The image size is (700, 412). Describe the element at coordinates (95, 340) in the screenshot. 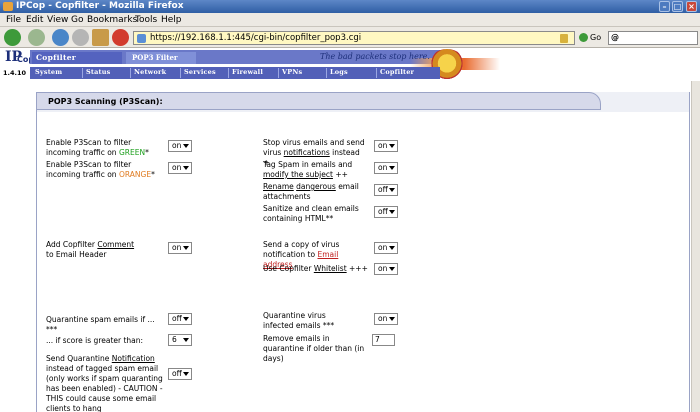

I see `score-label: ... if score is greater than:` at that location.